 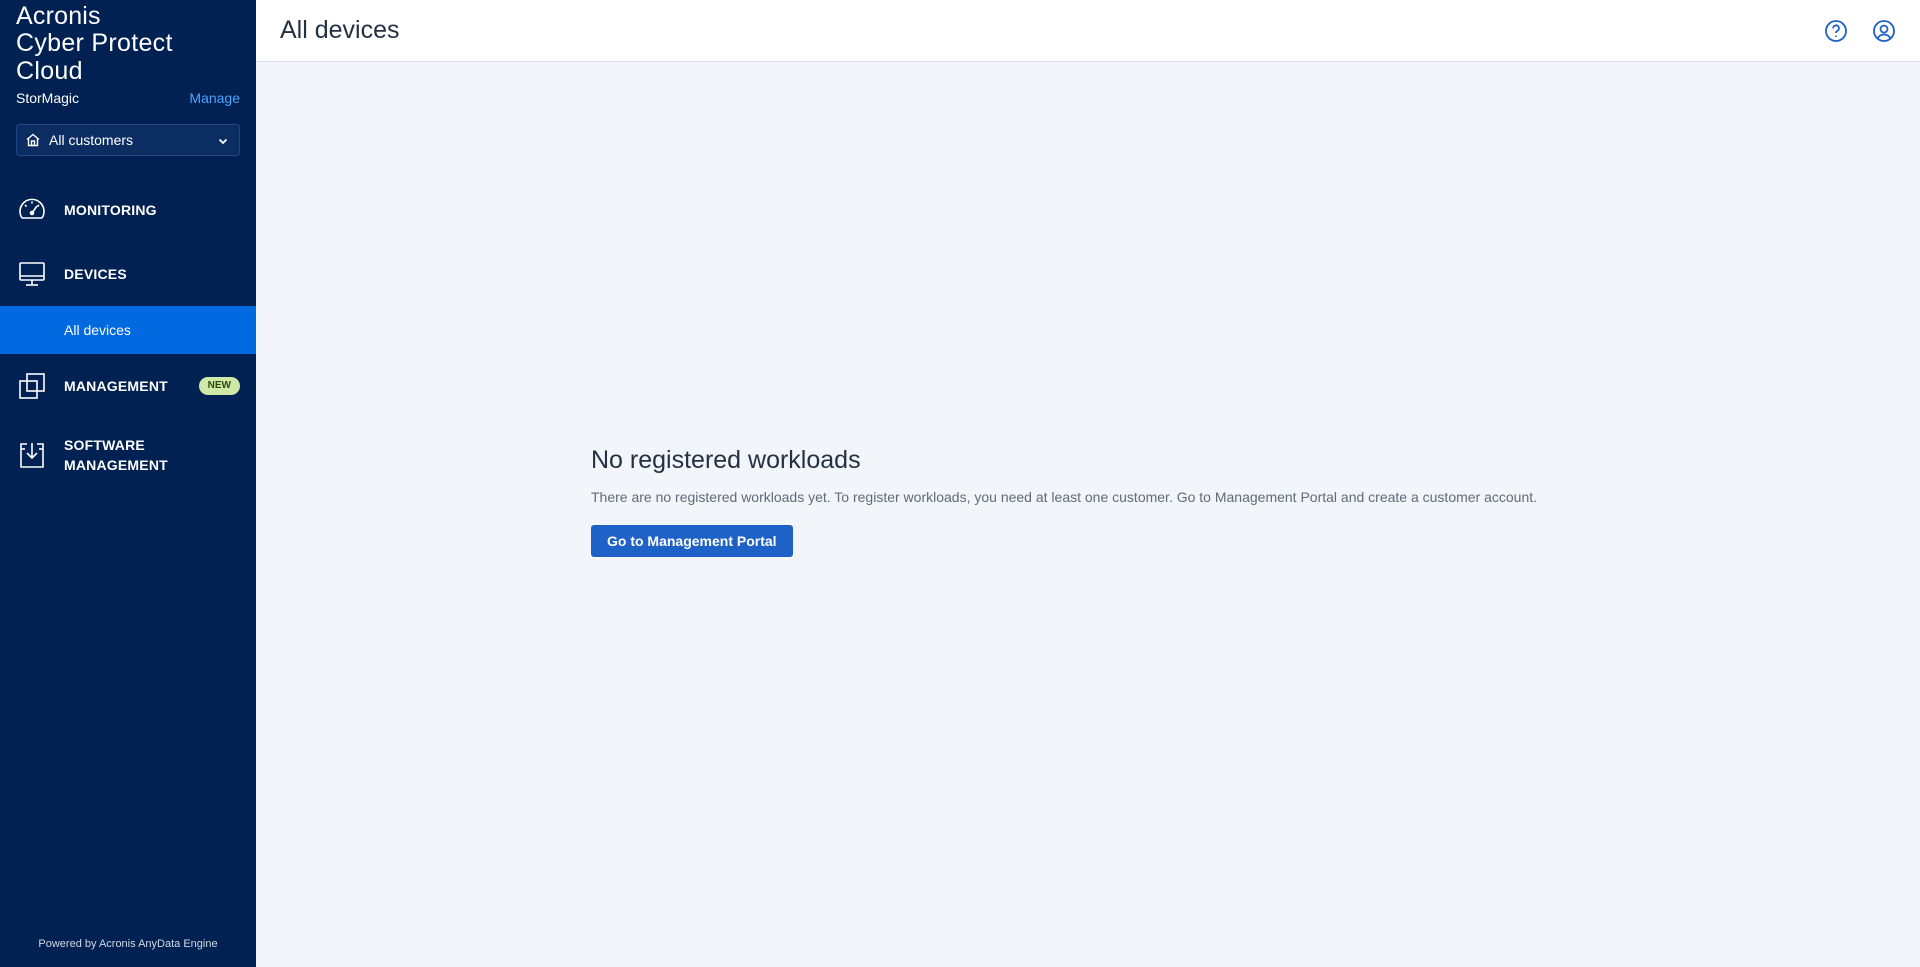 I want to click on customer-select-value: All customers, so click(x=91, y=140).